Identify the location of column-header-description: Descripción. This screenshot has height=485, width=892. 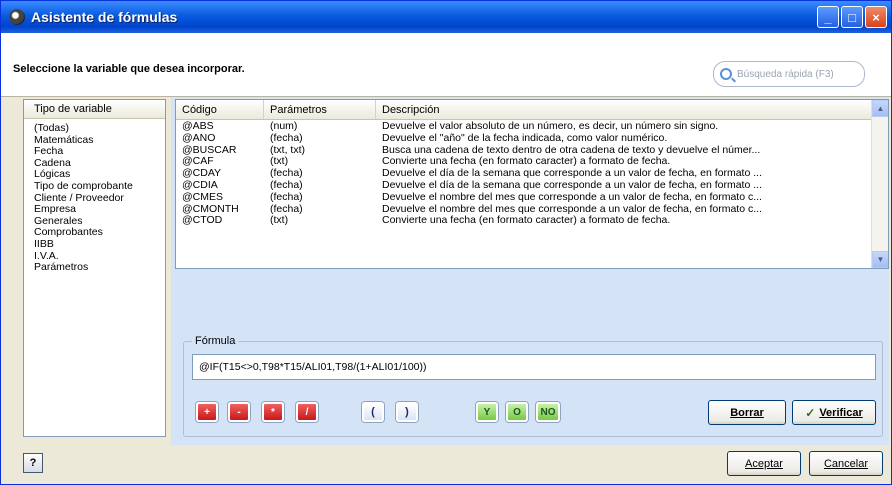
(624, 109).